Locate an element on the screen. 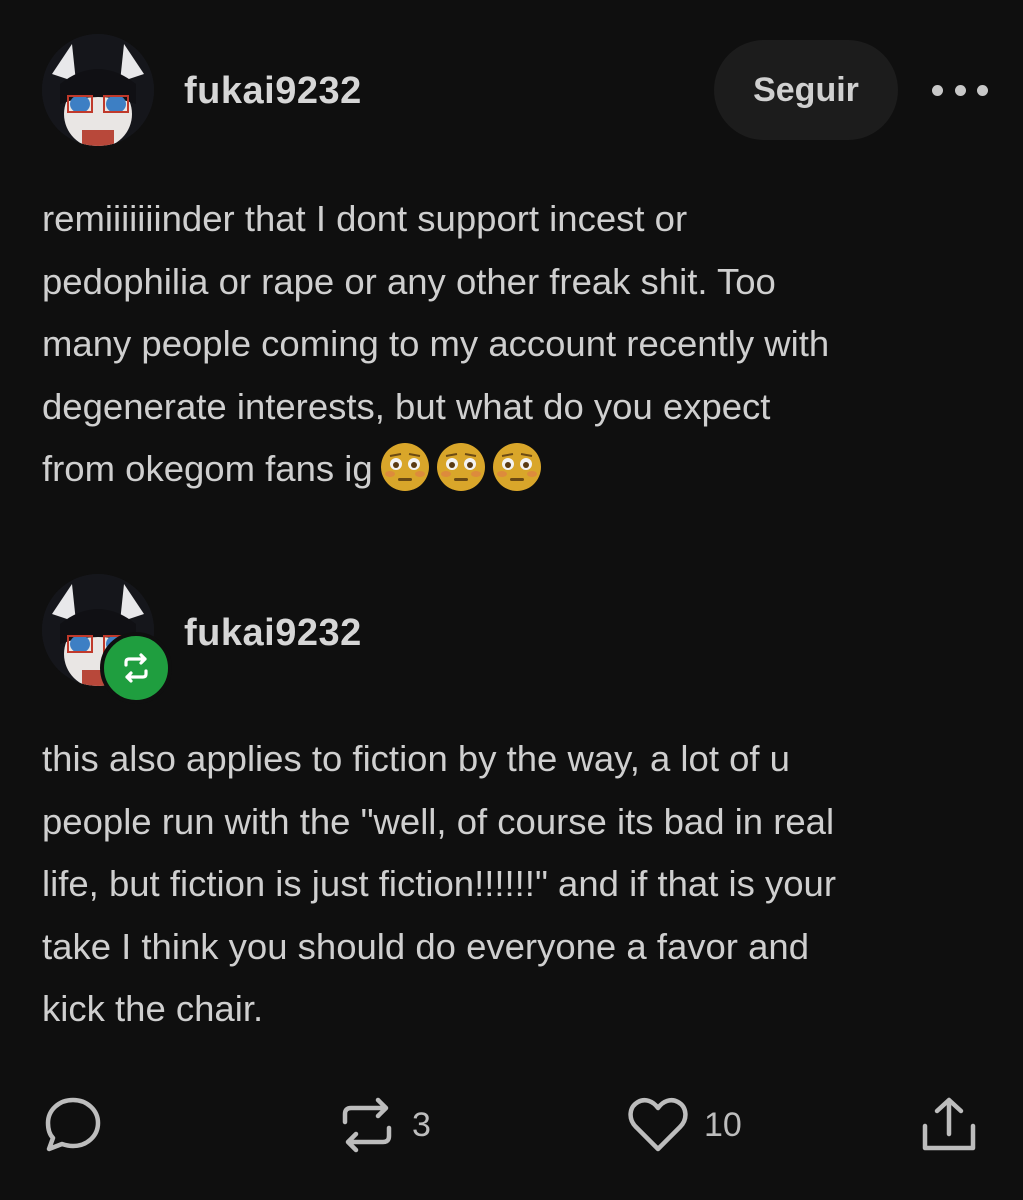 This screenshot has height=1200, width=1023. comment-icon is located at coordinates (73, 1124).